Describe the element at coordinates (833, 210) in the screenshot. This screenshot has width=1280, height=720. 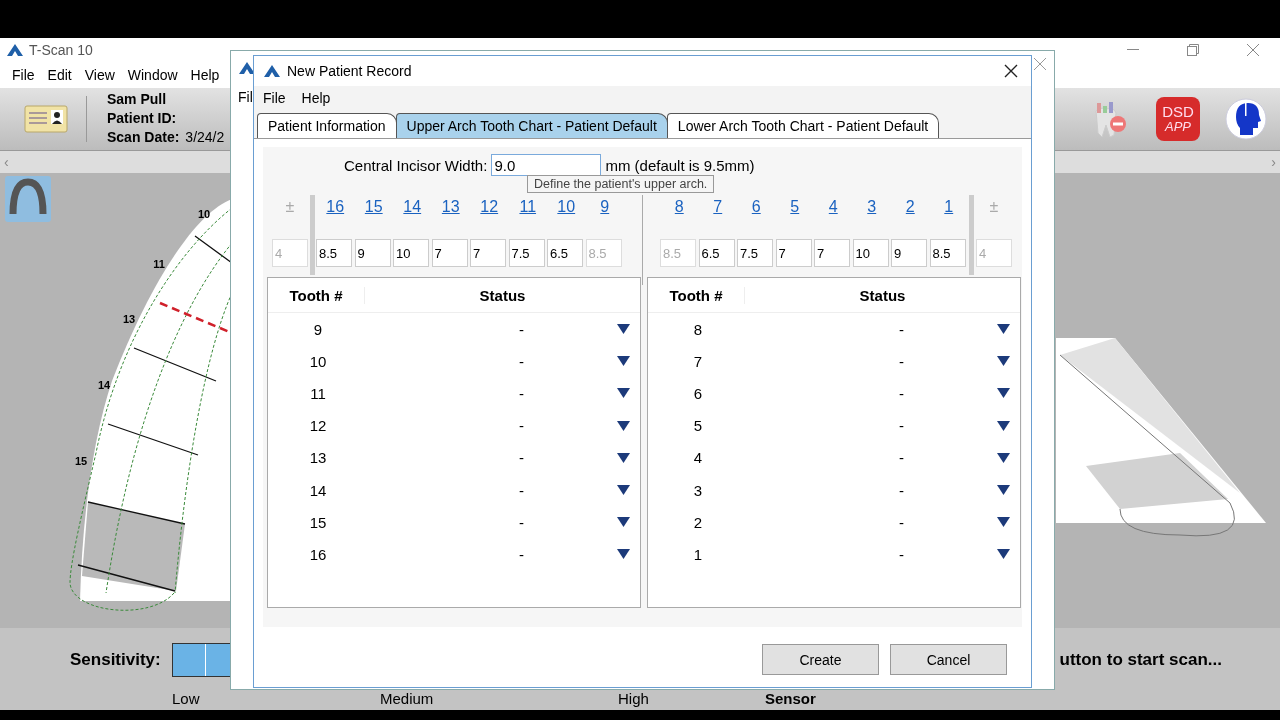
I see `tooth-number-link: 4` at that location.